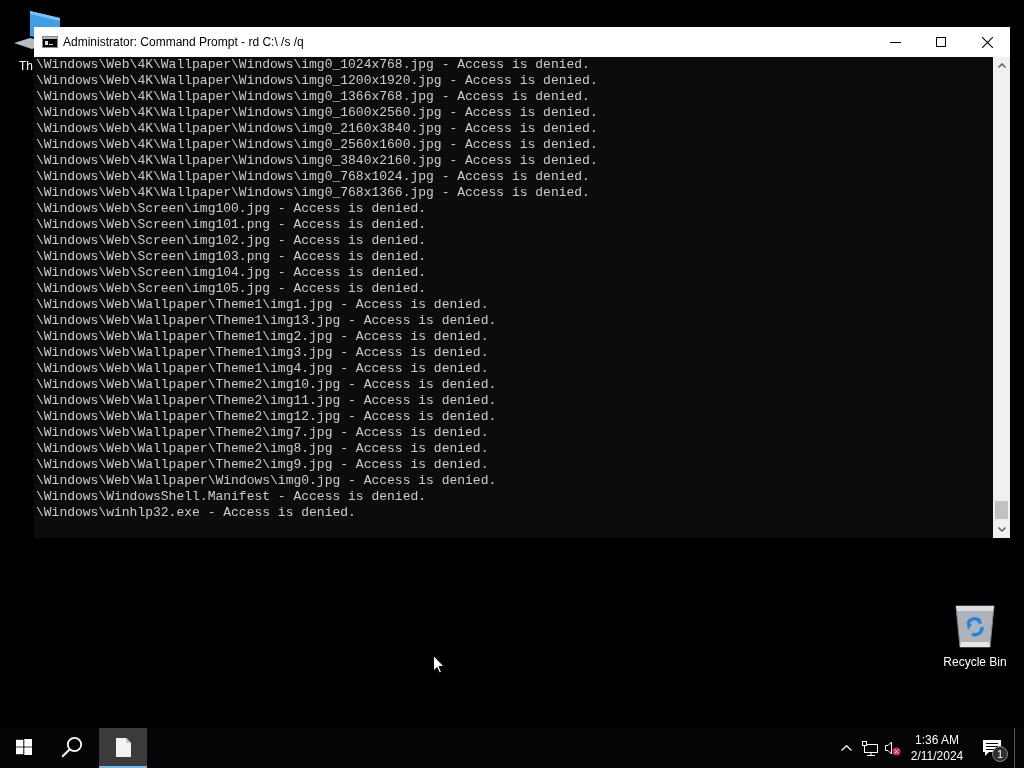  What do you see at coordinates (1001, 510) in the screenshot?
I see `scrollbar-thumb` at bounding box center [1001, 510].